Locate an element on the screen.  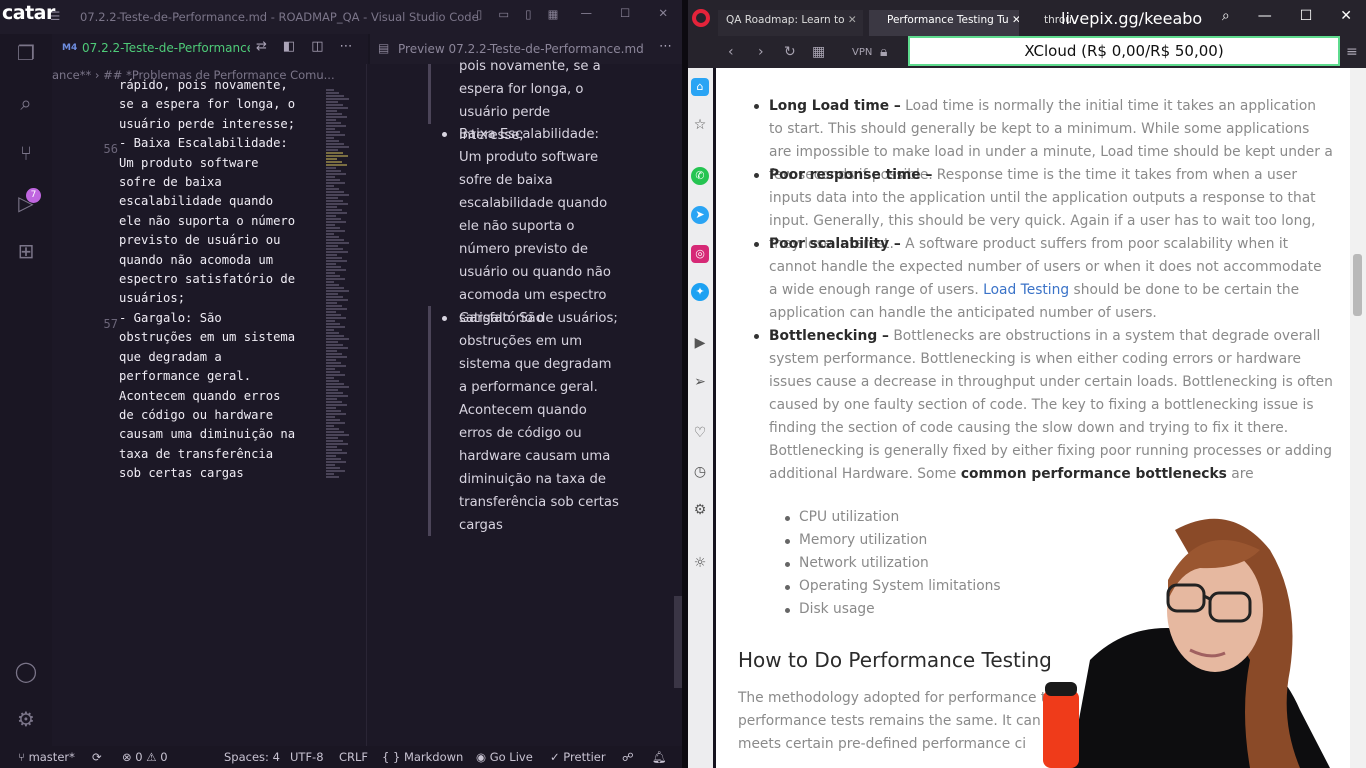
back-icon: ‹ is located at coordinates (731, 52).